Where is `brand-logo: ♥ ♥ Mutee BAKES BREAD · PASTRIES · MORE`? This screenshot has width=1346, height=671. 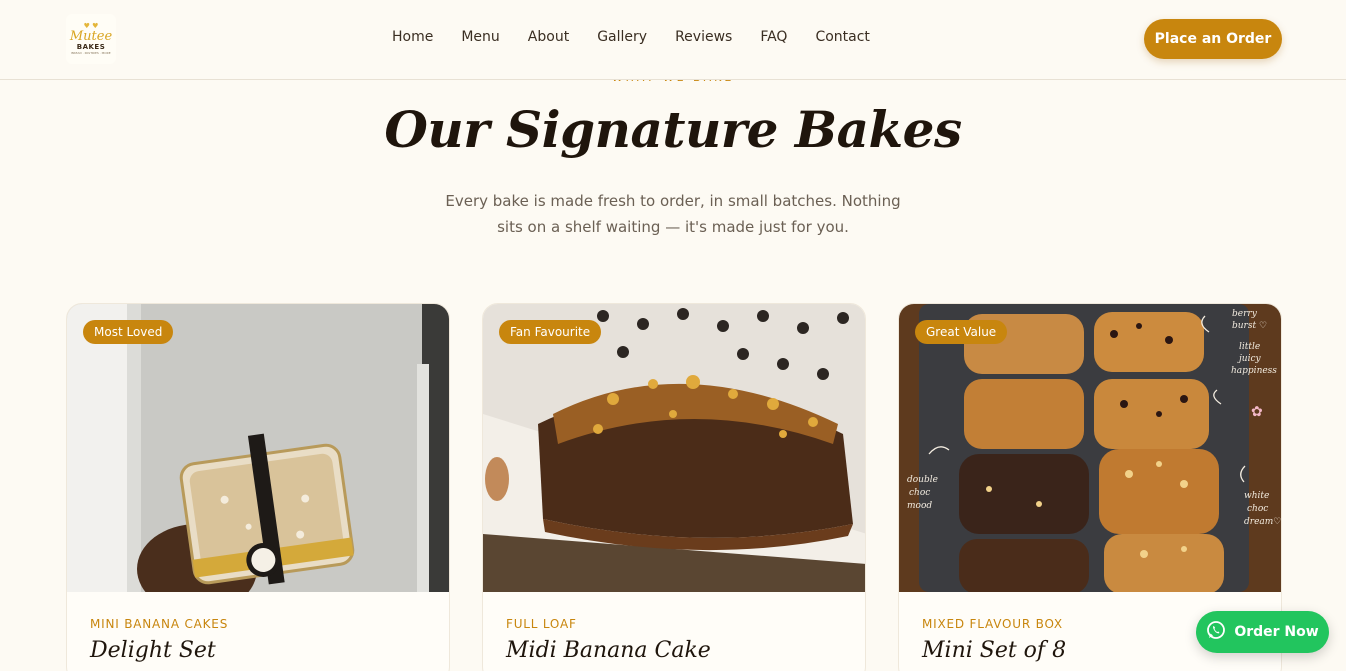
brand-logo: ♥ ♥ Mutee BAKES BREAD · PASTRIES · MORE is located at coordinates (91, 39).